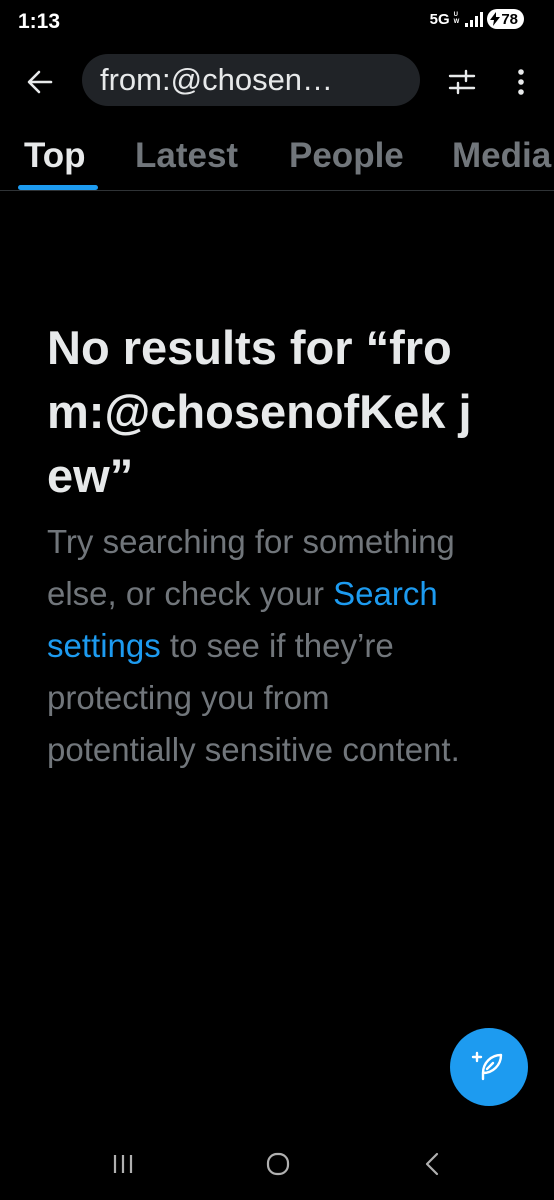 Image resolution: width=554 pixels, height=1200 pixels. I want to click on compose-feather-icon, so click(487, 1066).